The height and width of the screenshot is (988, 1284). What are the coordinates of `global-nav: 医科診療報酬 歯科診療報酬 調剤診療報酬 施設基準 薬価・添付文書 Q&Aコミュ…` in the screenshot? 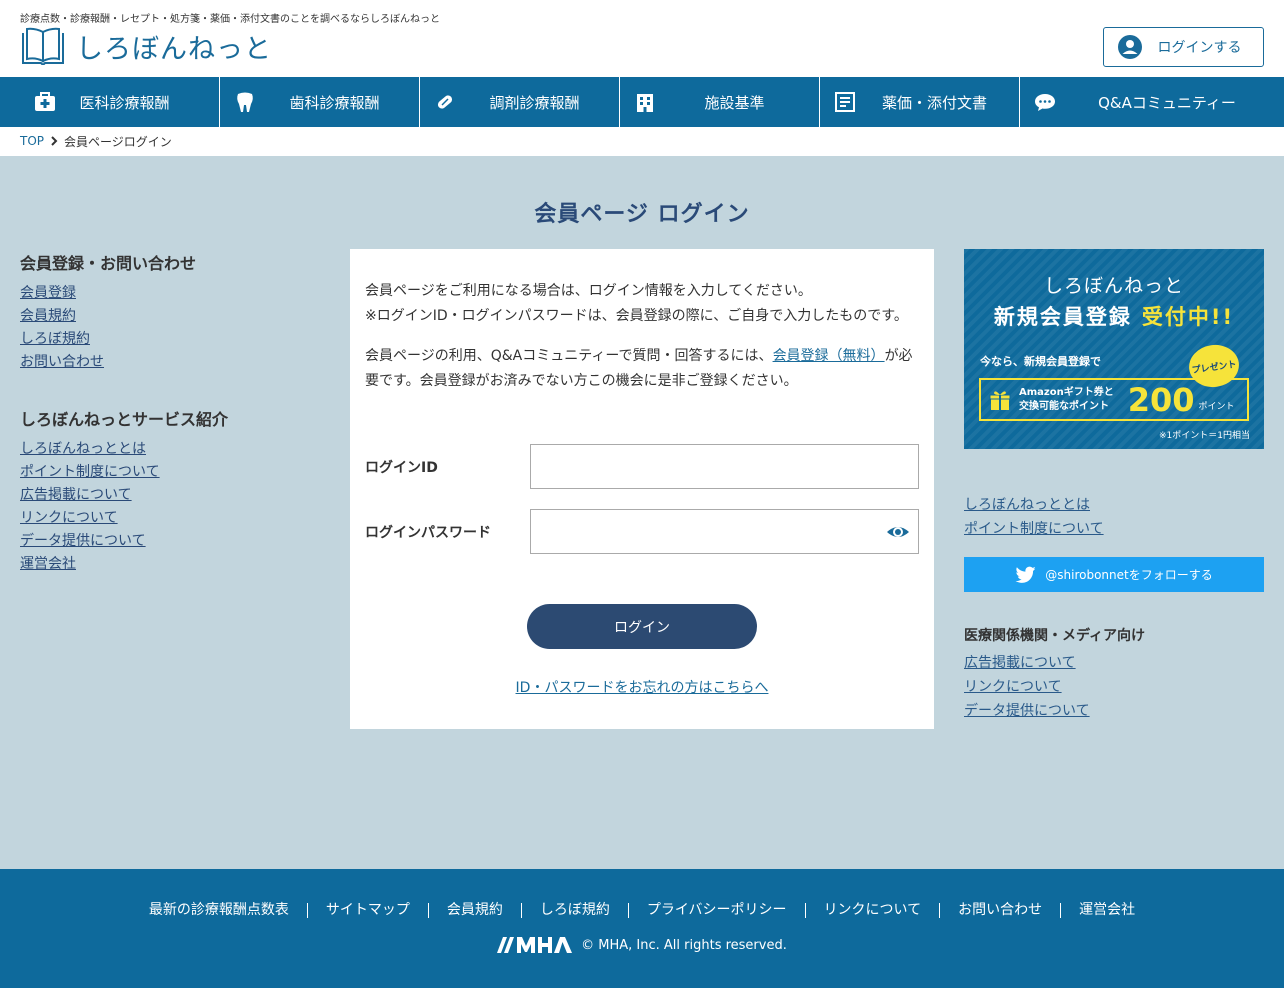 It's located at (642, 102).